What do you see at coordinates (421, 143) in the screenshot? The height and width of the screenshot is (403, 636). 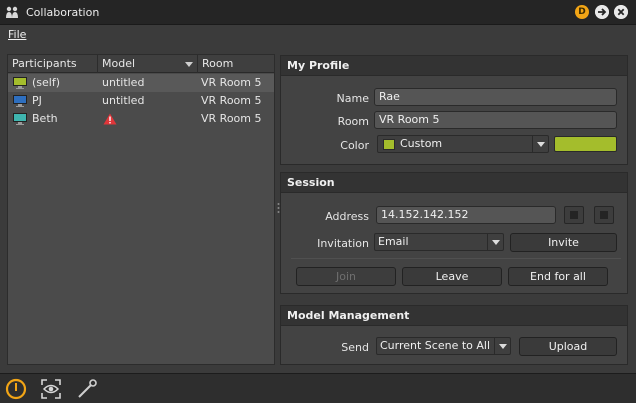 I see `color-dropdown-value: Custom` at bounding box center [421, 143].